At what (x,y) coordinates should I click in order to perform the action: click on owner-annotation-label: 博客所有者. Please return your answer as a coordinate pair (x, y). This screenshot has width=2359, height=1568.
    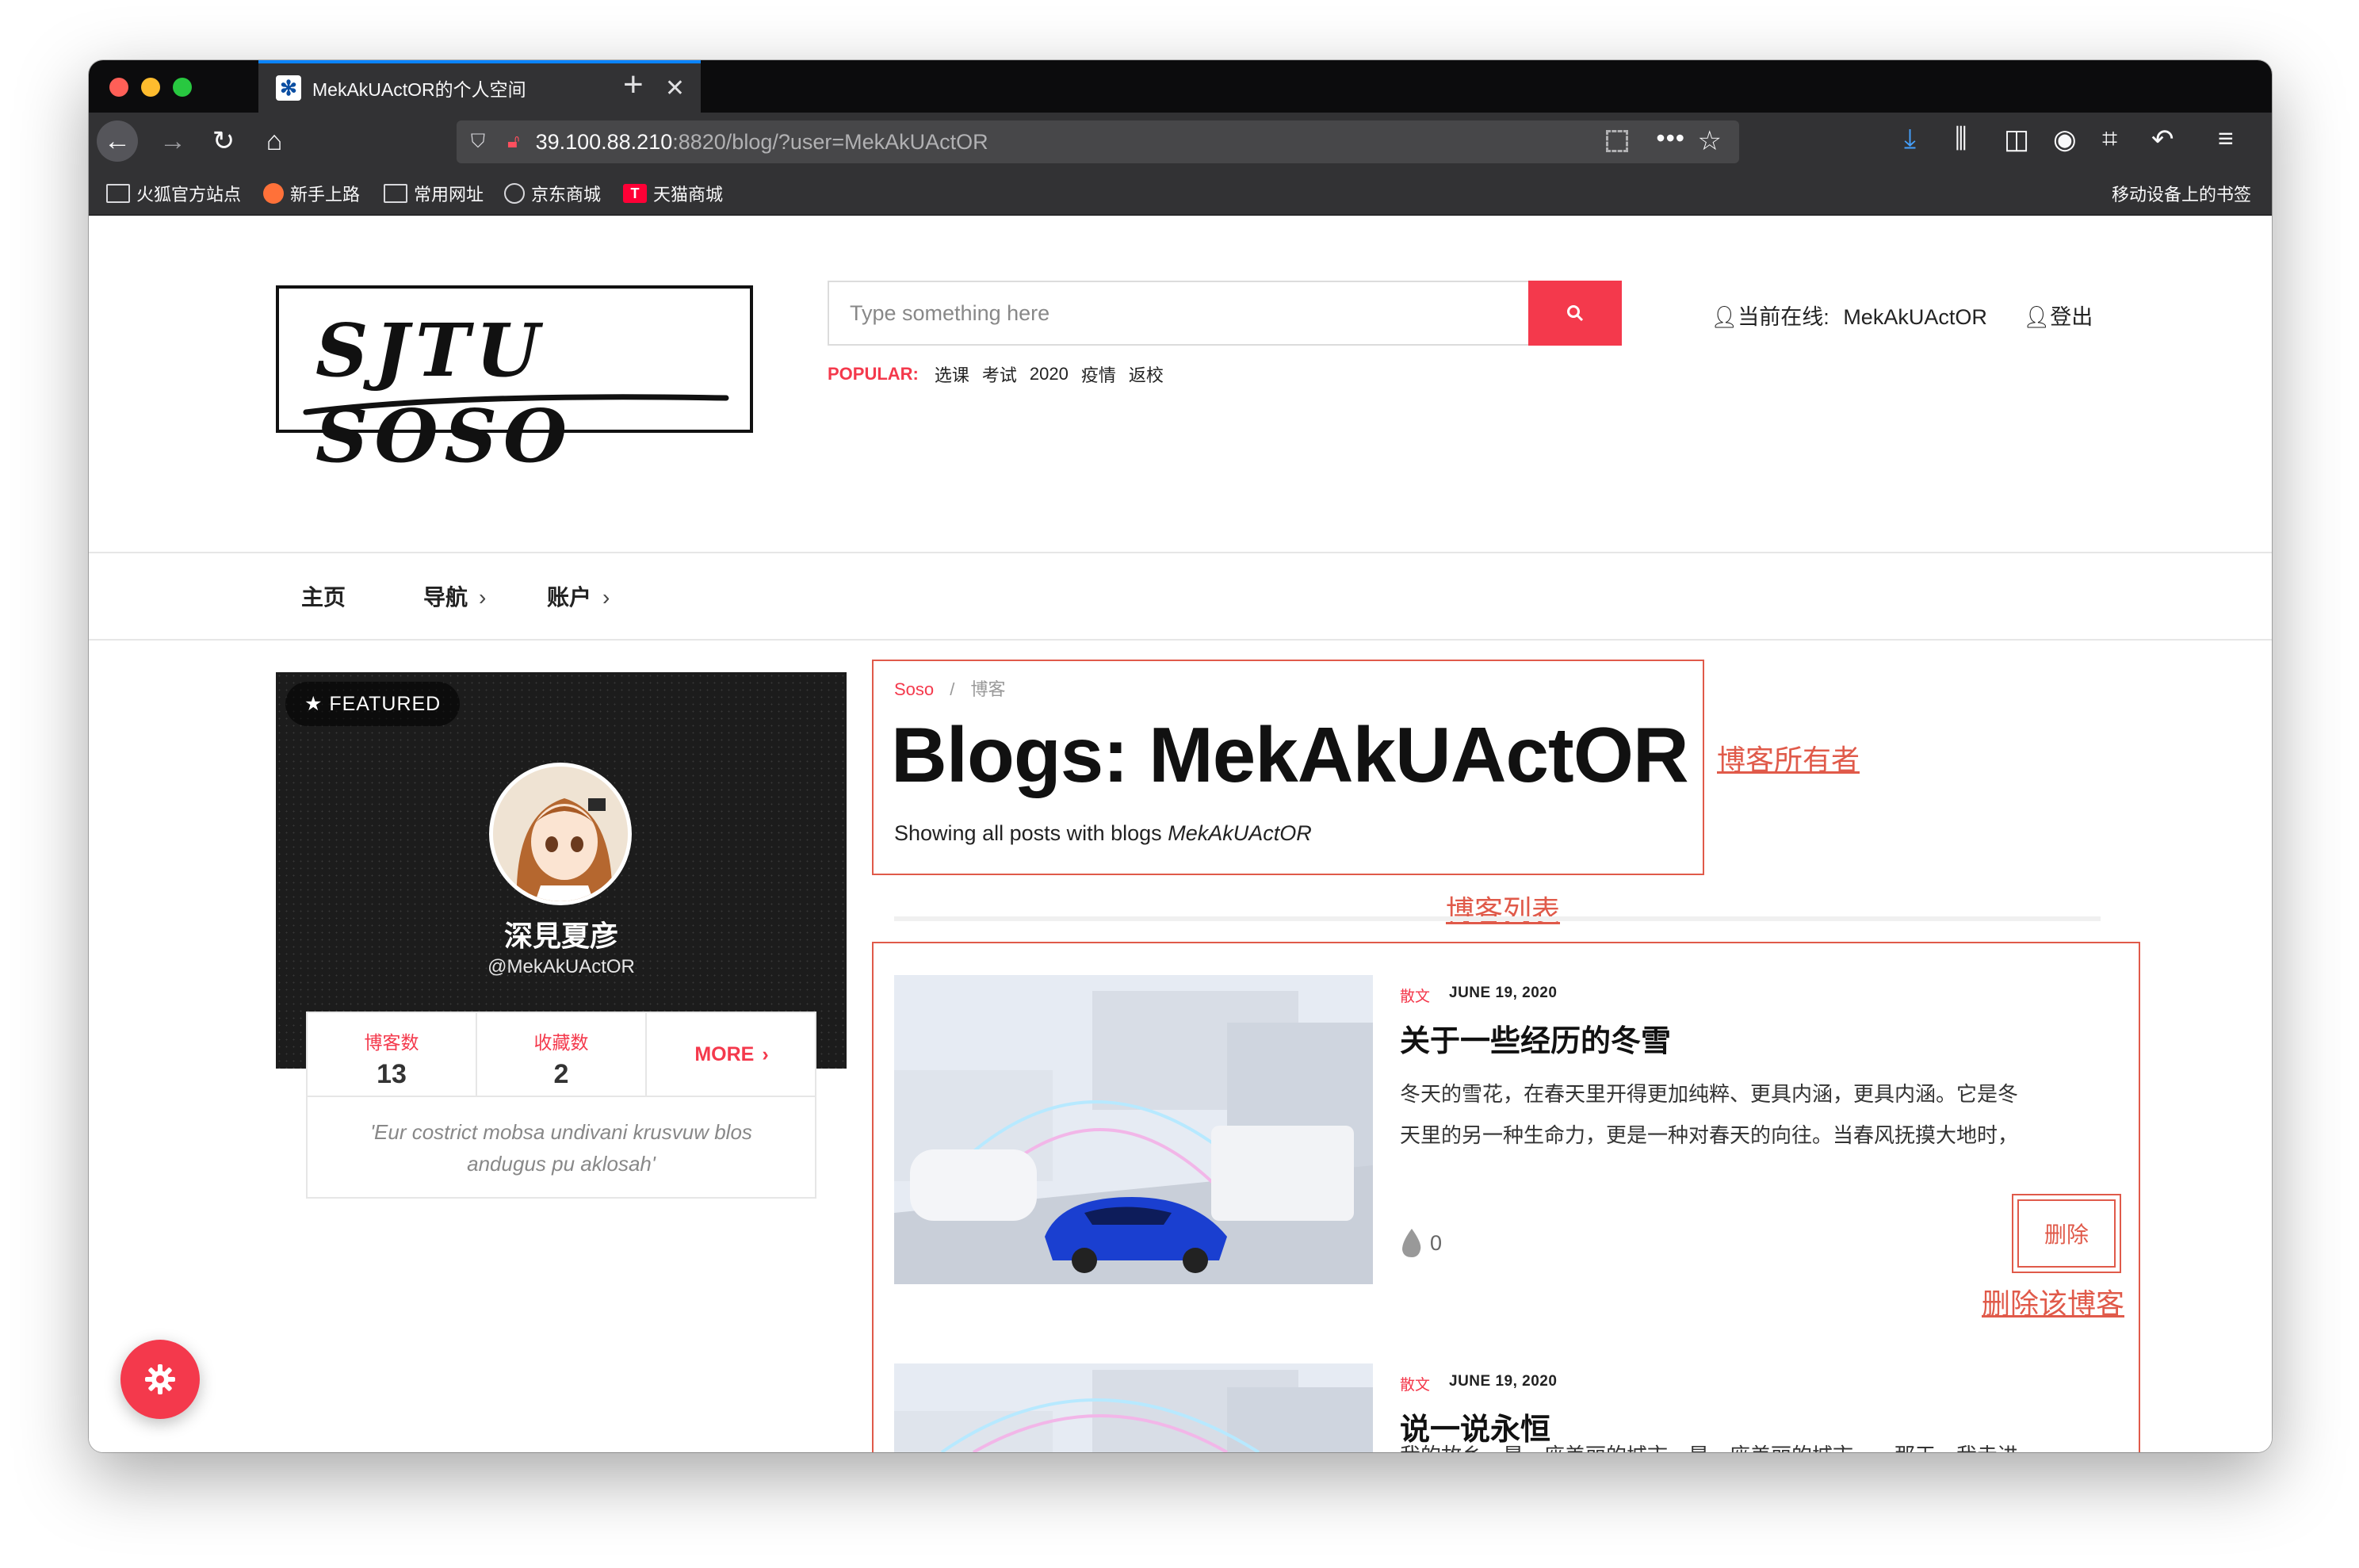
    Looking at the image, I should click on (1788, 760).